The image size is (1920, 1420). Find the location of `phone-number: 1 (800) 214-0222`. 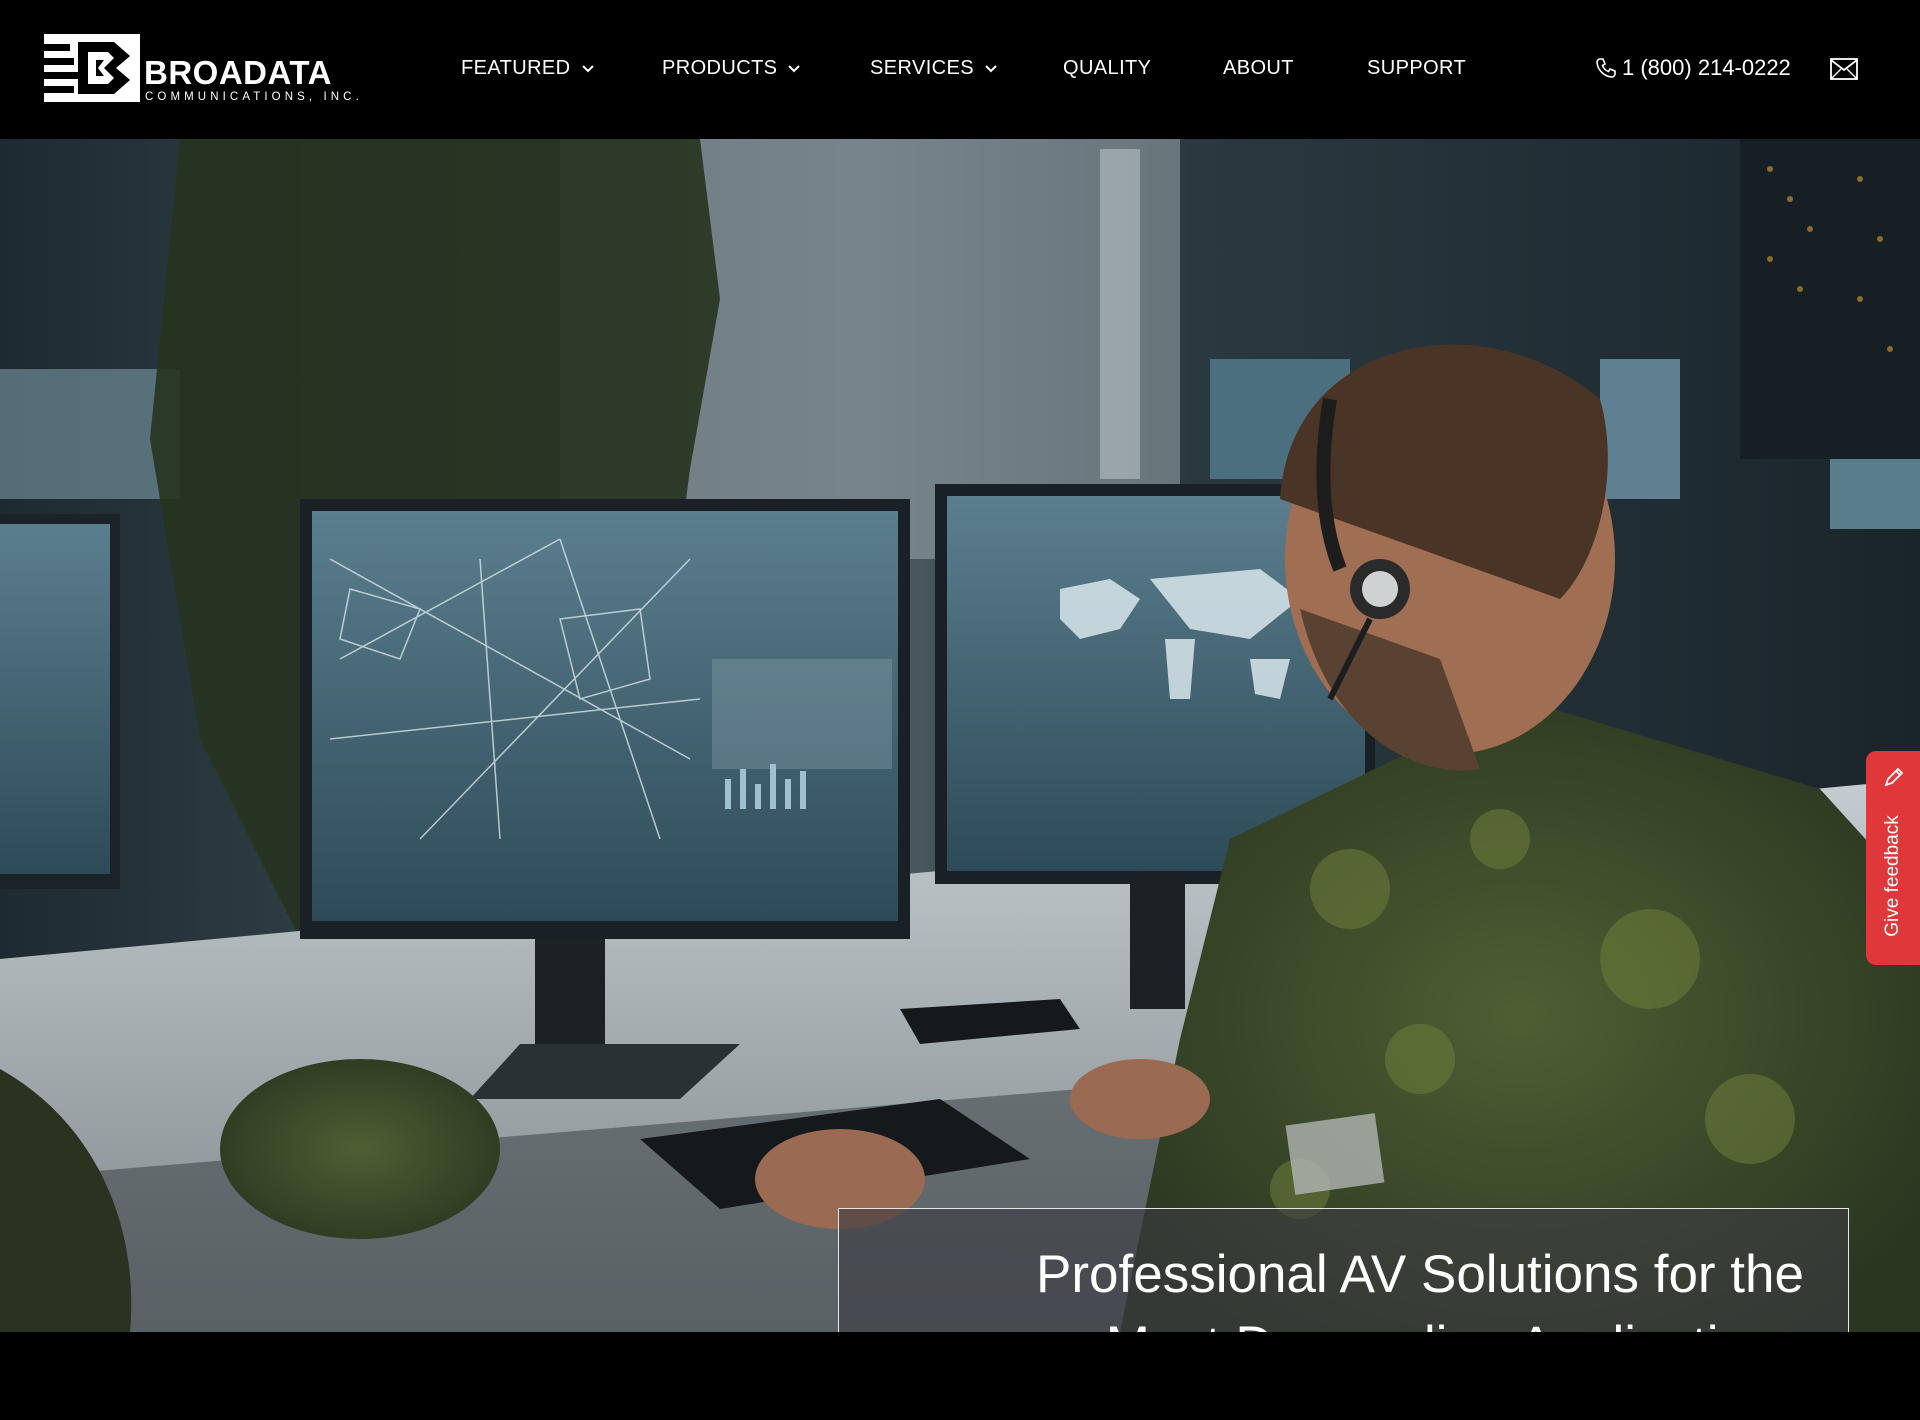

phone-number: 1 (800) 214-0222 is located at coordinates (1706, 67).